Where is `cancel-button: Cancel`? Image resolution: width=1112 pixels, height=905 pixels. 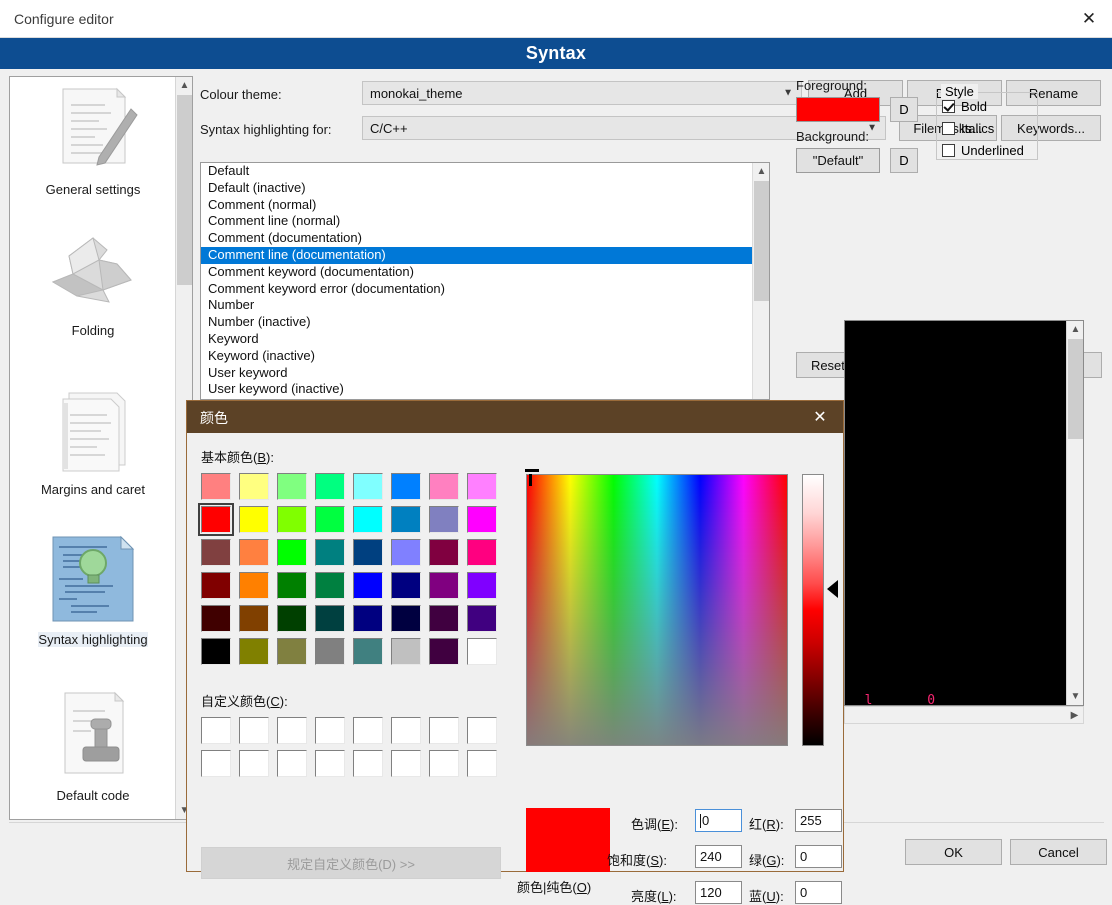 cancel-button: Cancel is located at coordinates (1058, 852).